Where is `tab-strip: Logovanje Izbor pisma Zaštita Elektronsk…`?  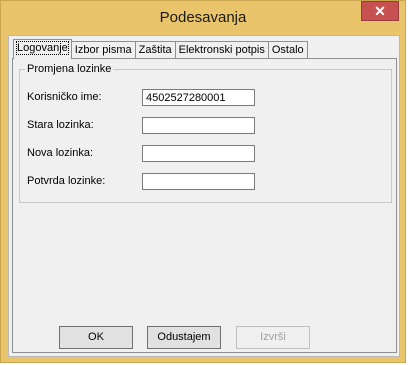
tab-strip: Logovanje Izbor pisma Zaštita Elektronsk… is located at coordinates (160, 49).